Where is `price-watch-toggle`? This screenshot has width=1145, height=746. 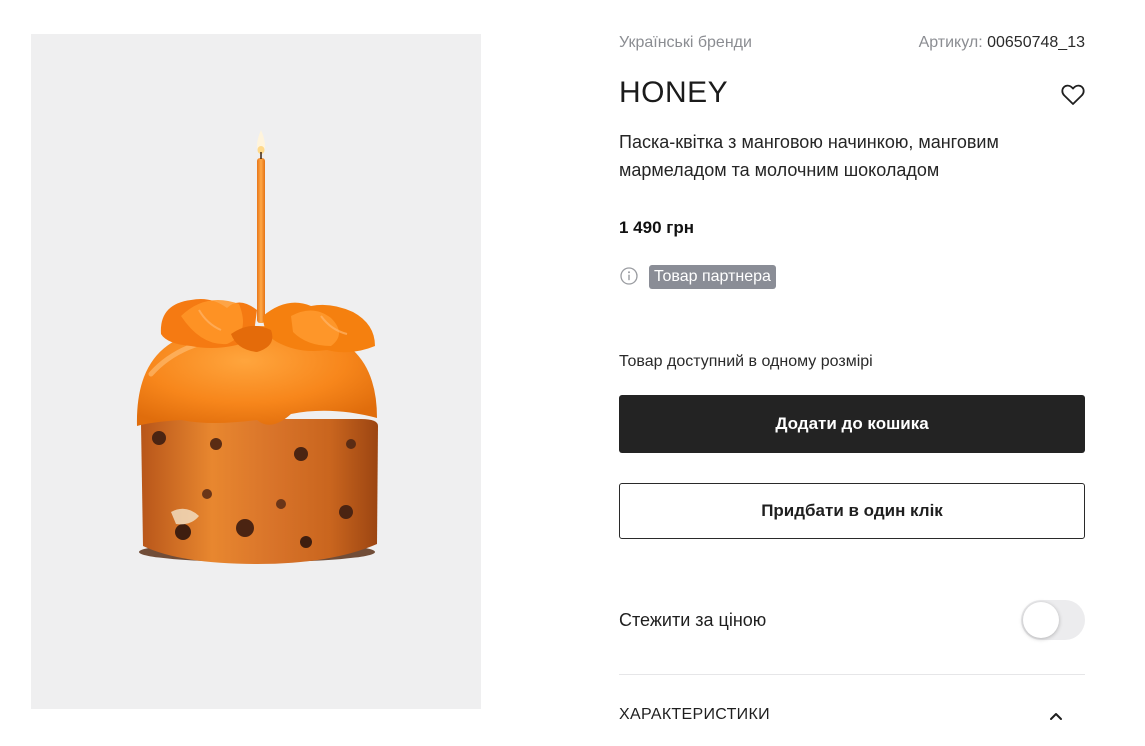
price-watch-toggle is located at coordinates (1053, 620).